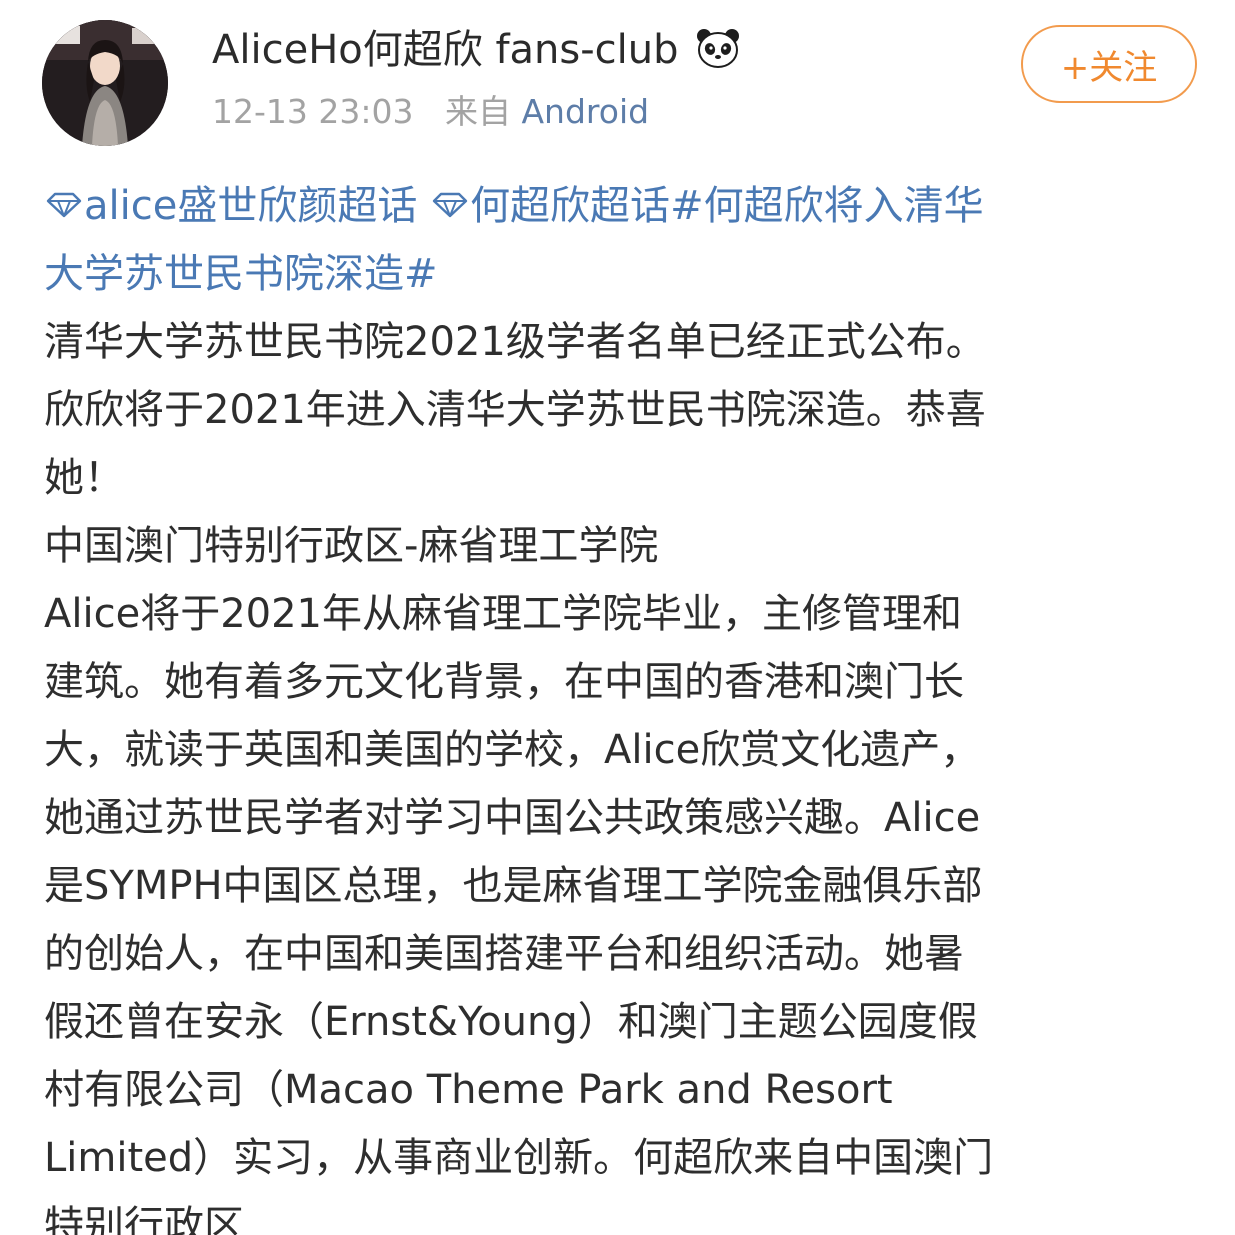 This screenshot has width=1235, height=1235. Describe the element at coordinates (1109, 67) in the screenshot. I see `follow-label: +关注` at that location.